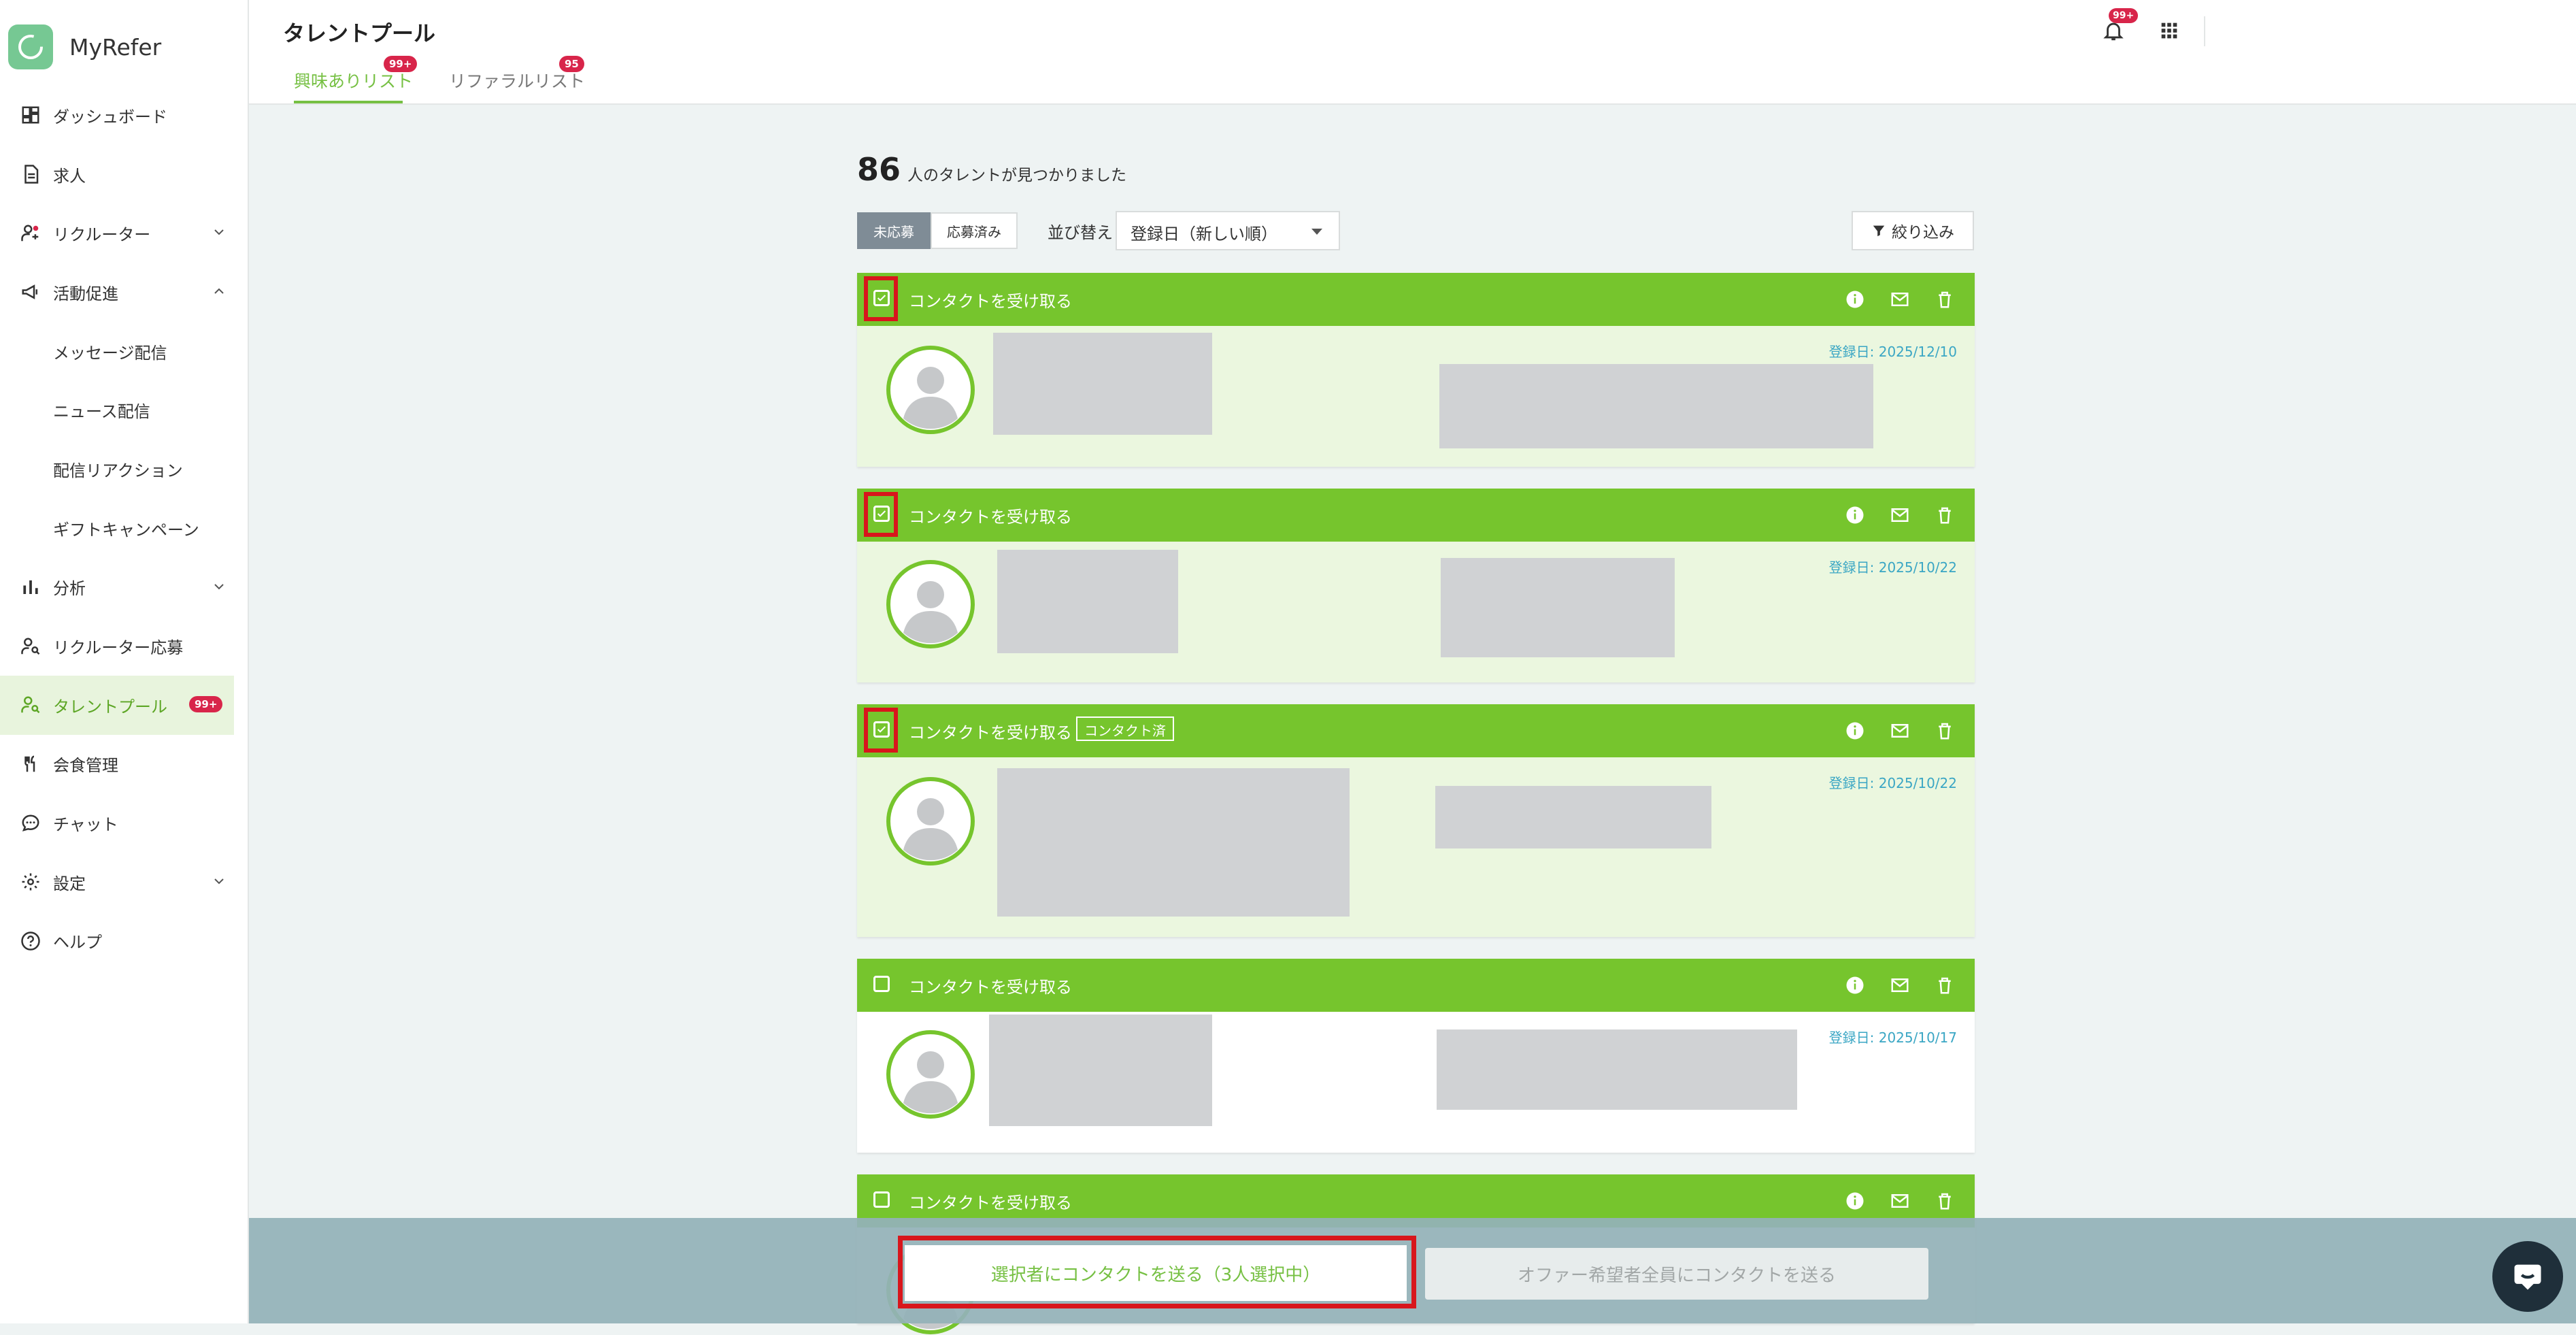  What do you see at coordinates (1157, 1272) in the screenshot?
I see `send-button-highlight` at bounding box center [1157, 1272].